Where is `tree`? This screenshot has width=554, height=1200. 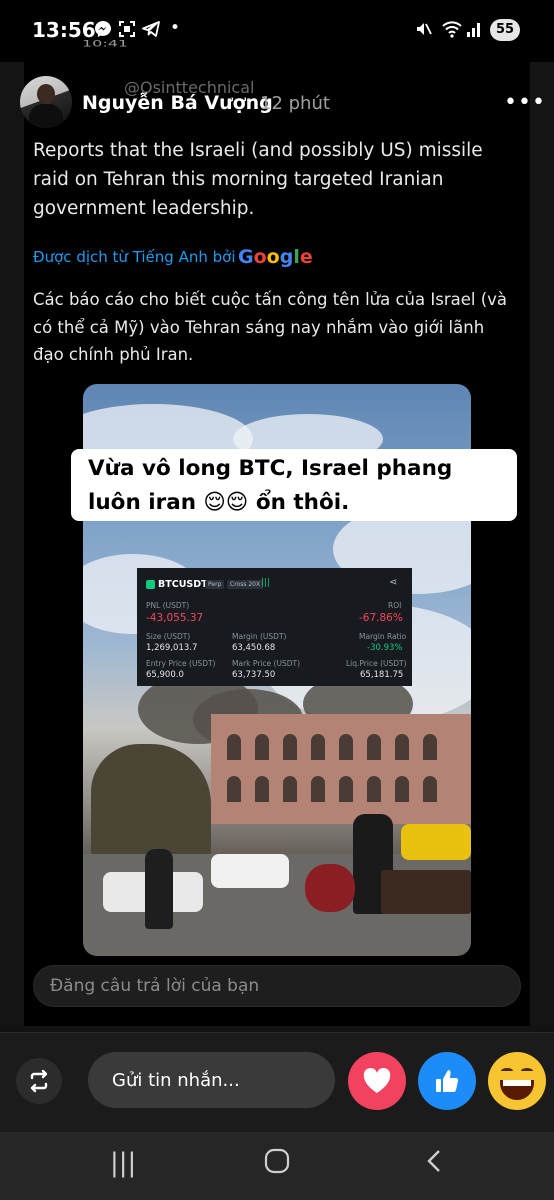
tree is located at coordinates (151, 804).